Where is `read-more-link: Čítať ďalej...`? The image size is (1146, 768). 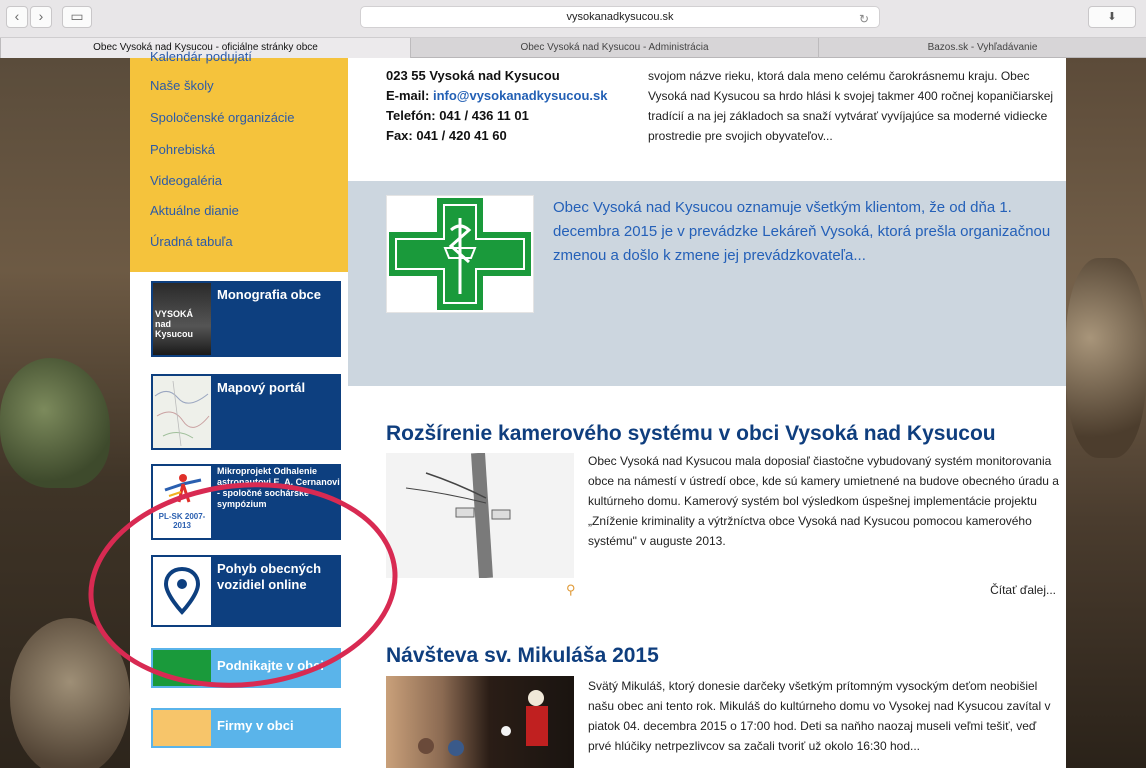 read-more-link: Čítať ďalej... is located at coordinates (1023, 590).